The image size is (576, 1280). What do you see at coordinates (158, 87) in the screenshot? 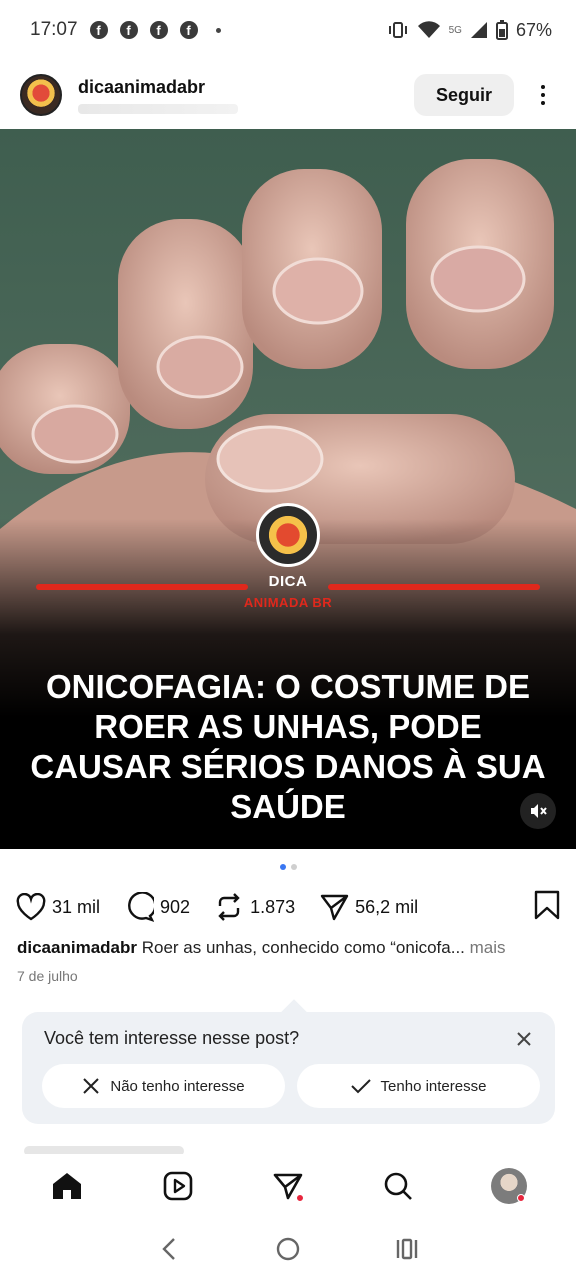
I see `author-username: dicaanimadabr` at bounding box center [158, 87].